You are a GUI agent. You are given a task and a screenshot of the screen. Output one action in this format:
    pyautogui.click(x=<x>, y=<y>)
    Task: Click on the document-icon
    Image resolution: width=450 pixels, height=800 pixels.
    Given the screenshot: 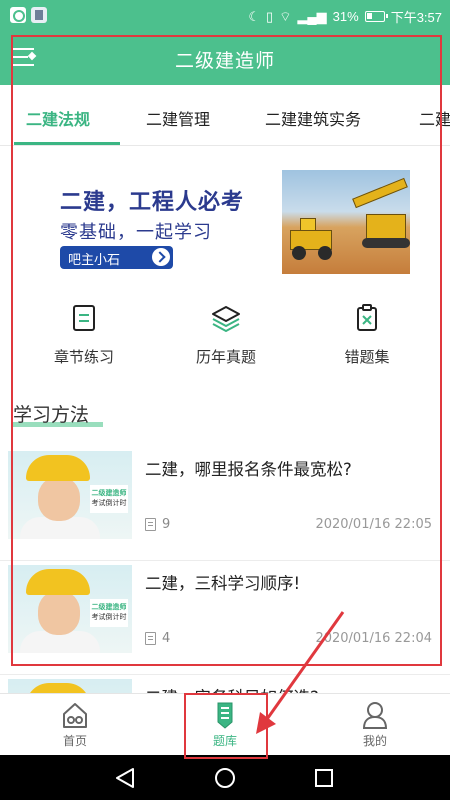 What is the action you would take?
    pyautogui.click(x=84, y=318)
    